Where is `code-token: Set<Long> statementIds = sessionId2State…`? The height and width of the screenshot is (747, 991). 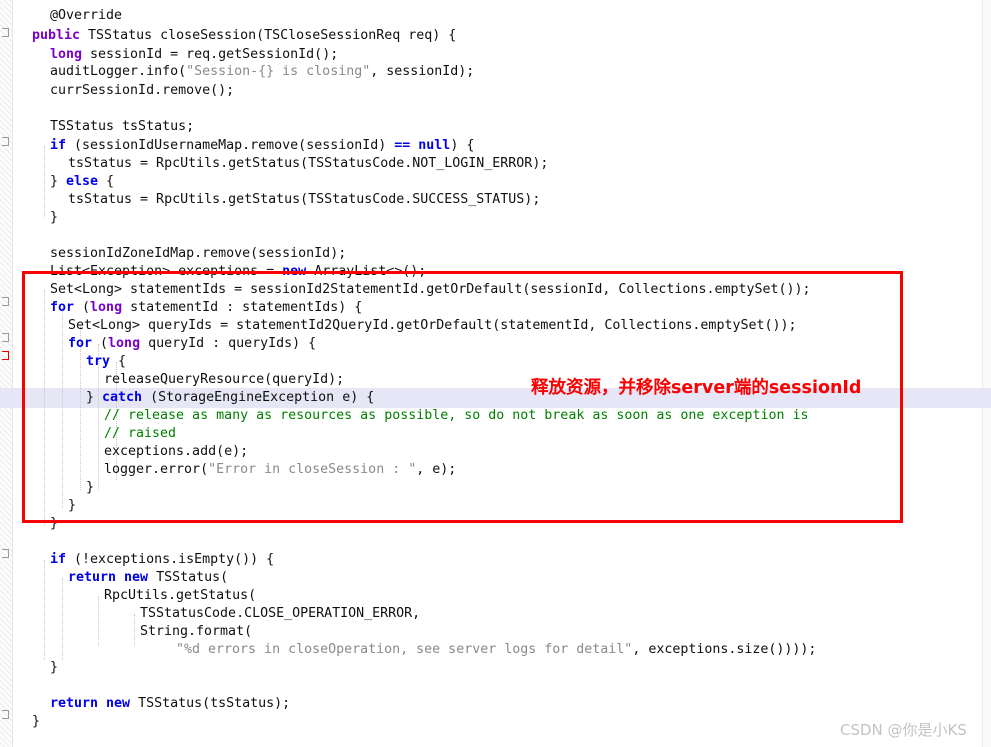
code-token: Set<Long> statementIds = sessionId2State… is located at coordinates (430, 289).